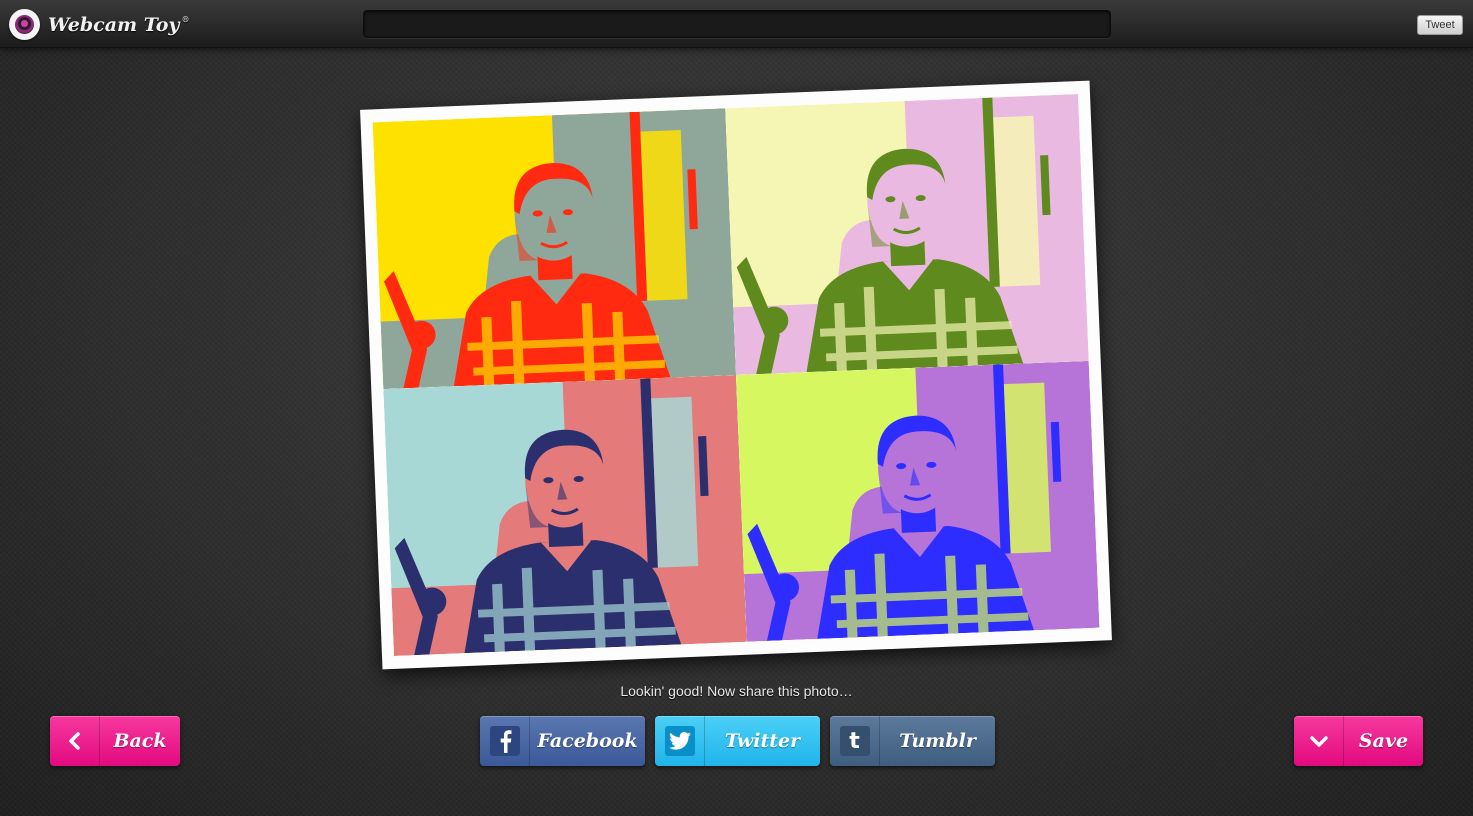  What do you see at coordinates (1440, 25) in the screenshot?
I see `tweet-button: Tweet` at bounding box center [1440, 25].